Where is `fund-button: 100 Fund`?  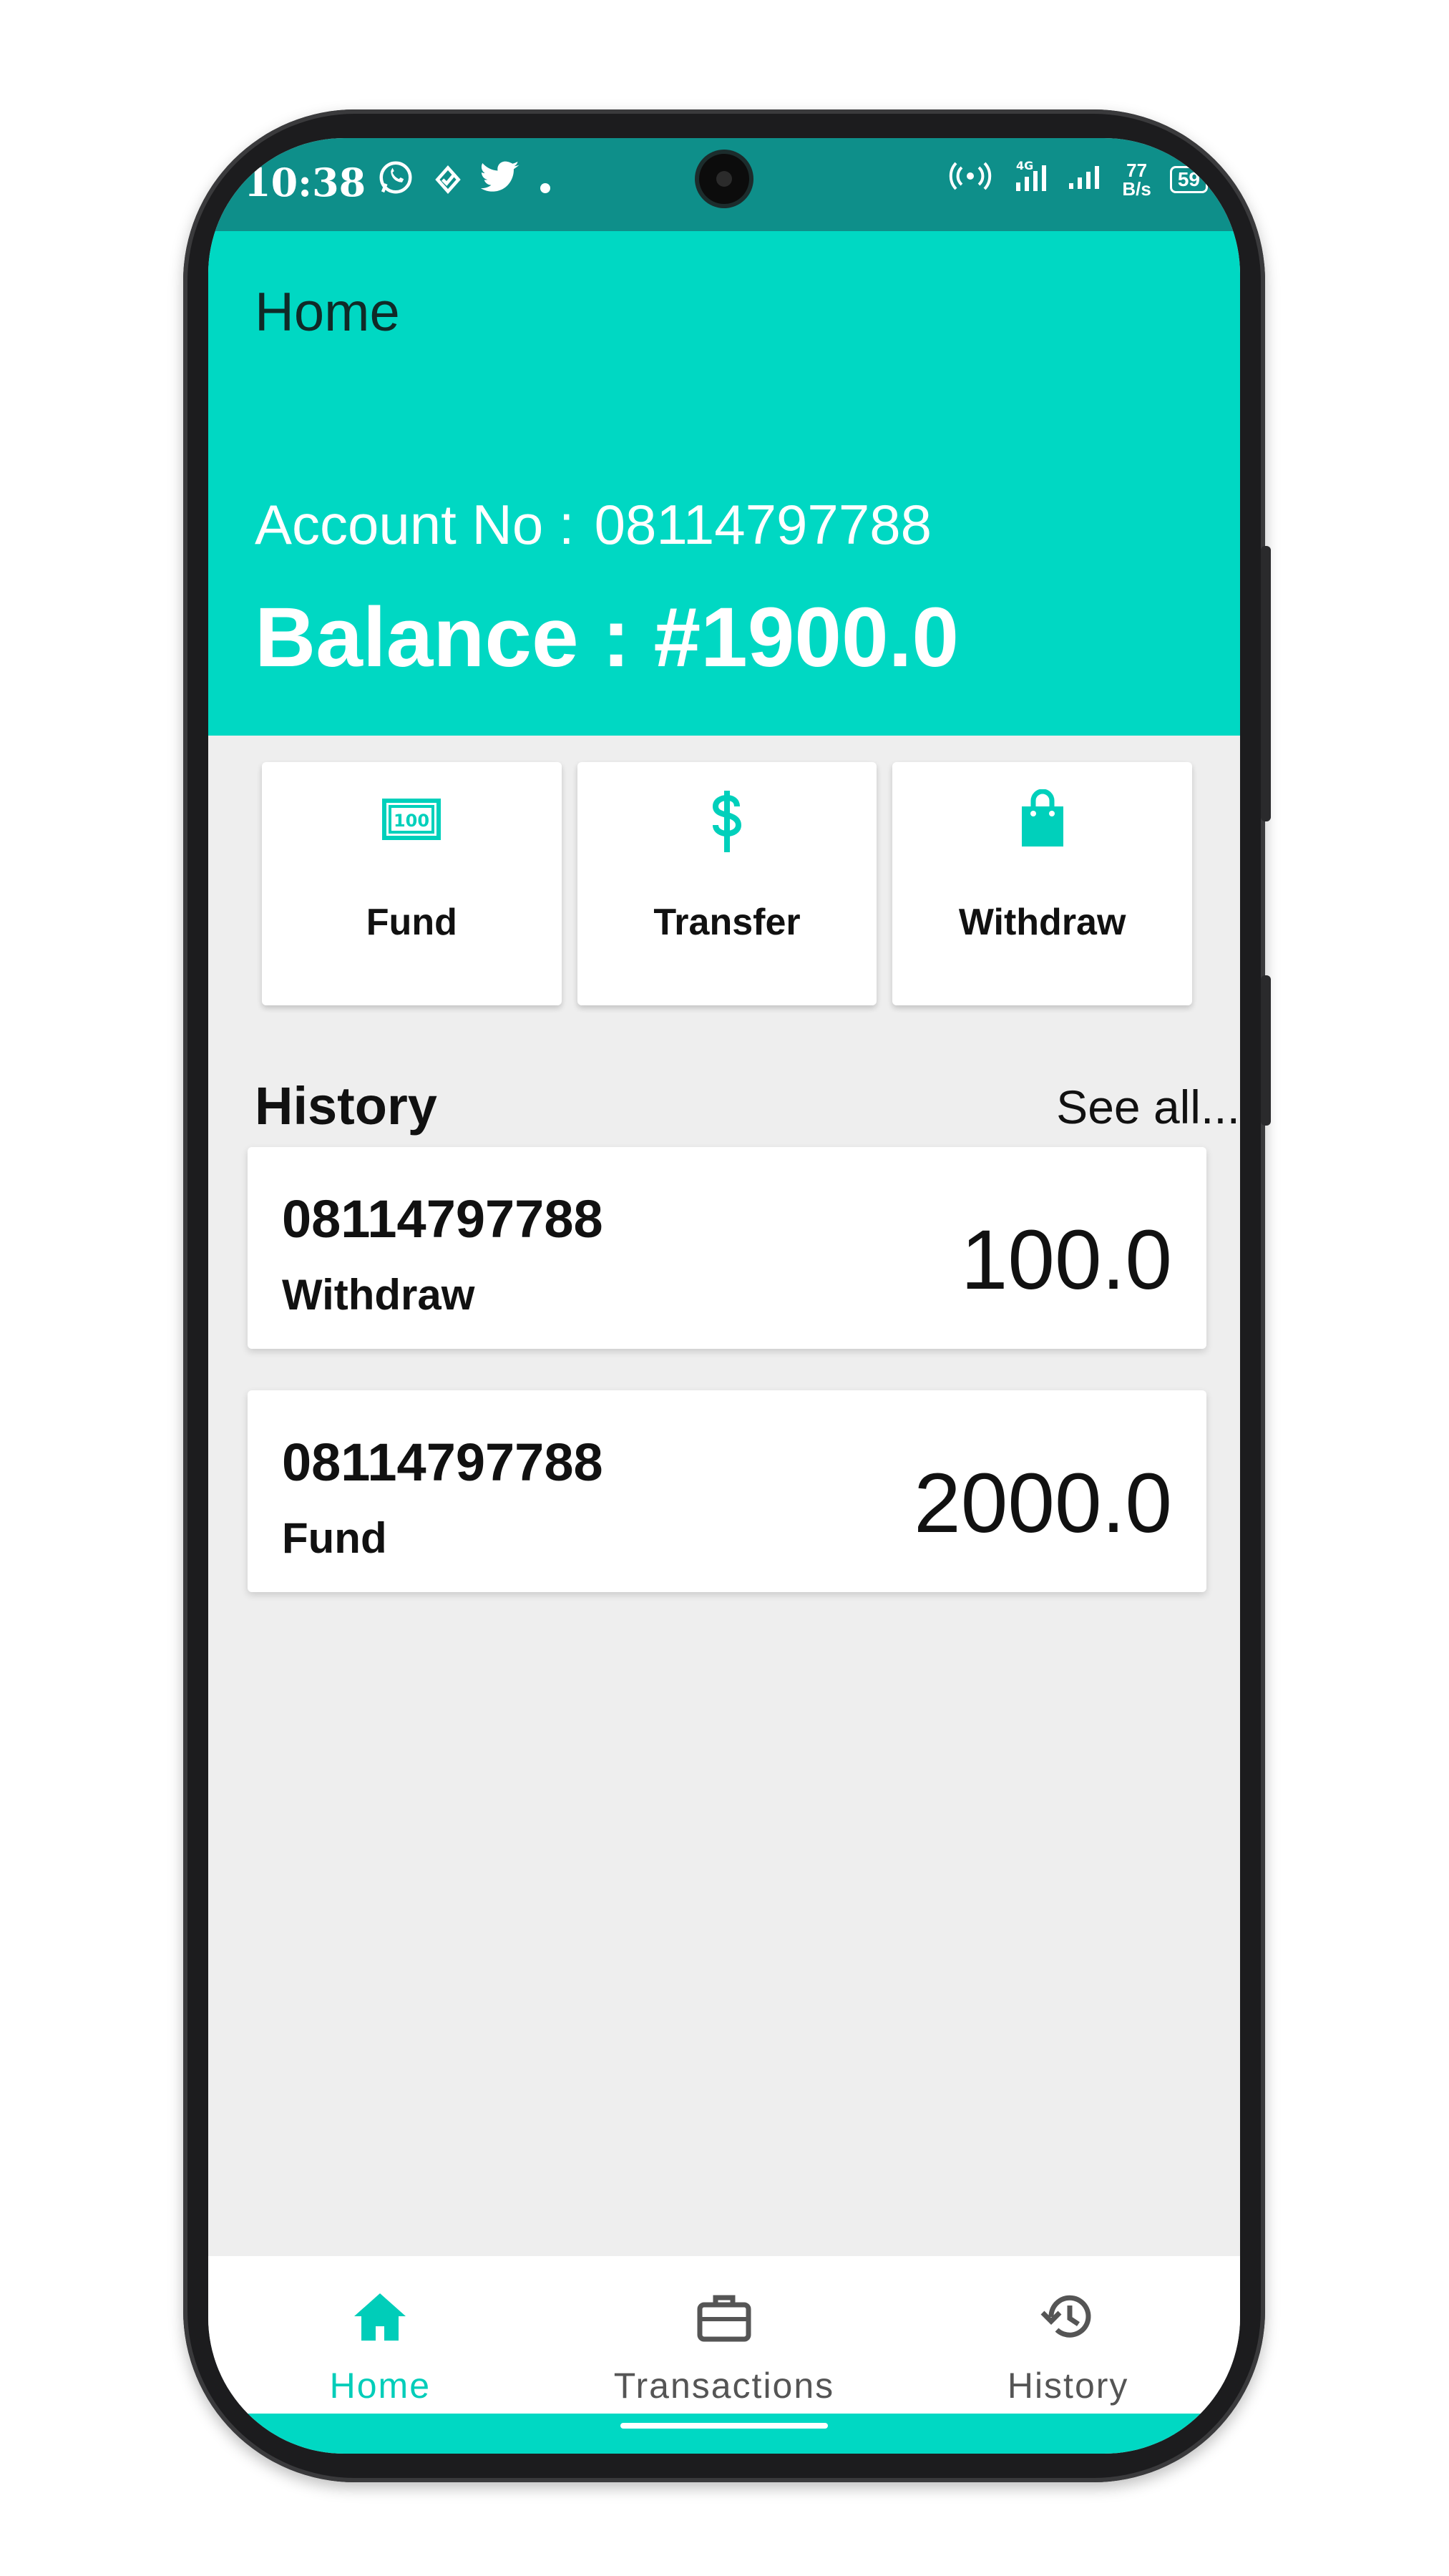 fund-button: 100 Fund is located at coordinates (412, 883).